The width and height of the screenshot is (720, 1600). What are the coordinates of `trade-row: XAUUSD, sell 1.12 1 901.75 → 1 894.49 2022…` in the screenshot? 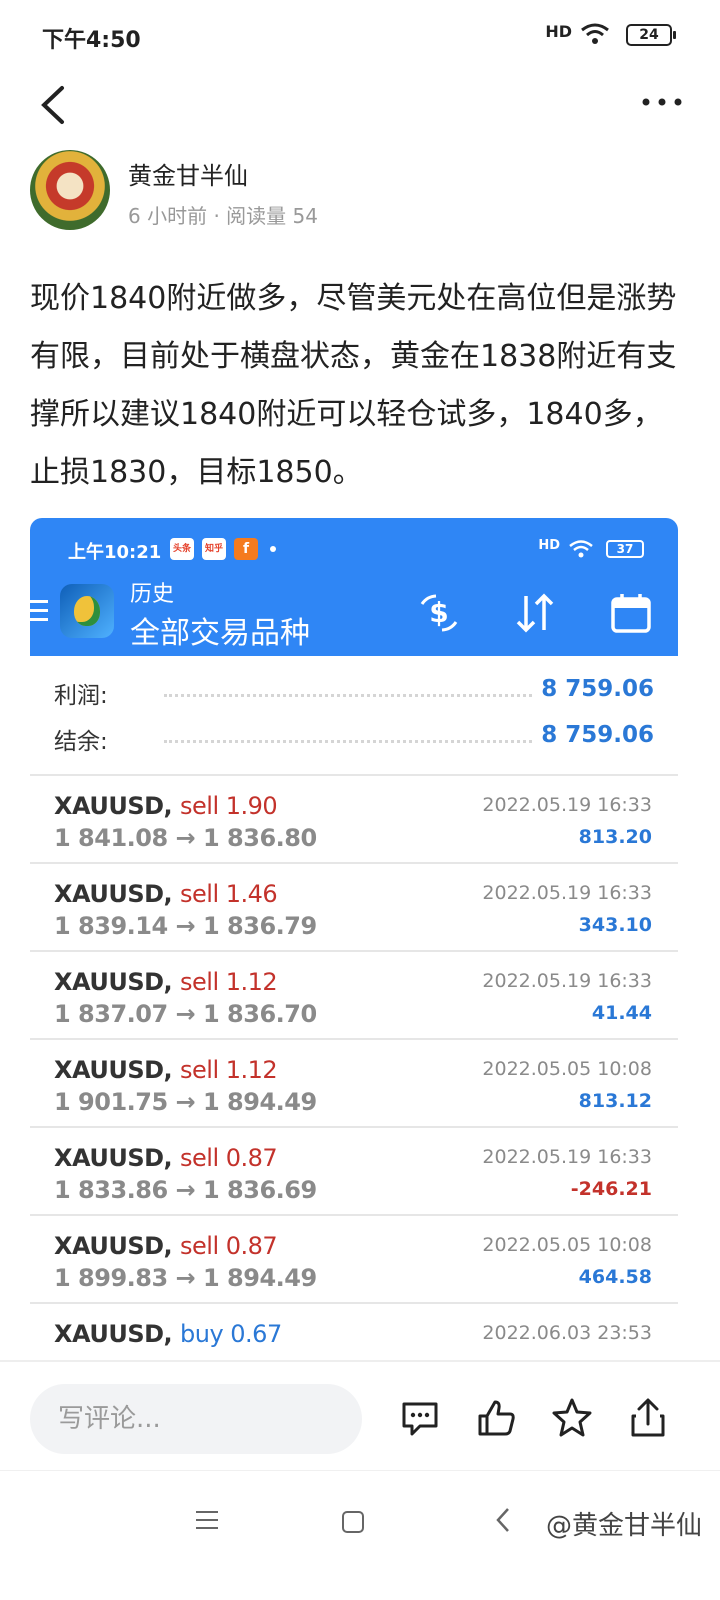 It's located at (354, 1084).